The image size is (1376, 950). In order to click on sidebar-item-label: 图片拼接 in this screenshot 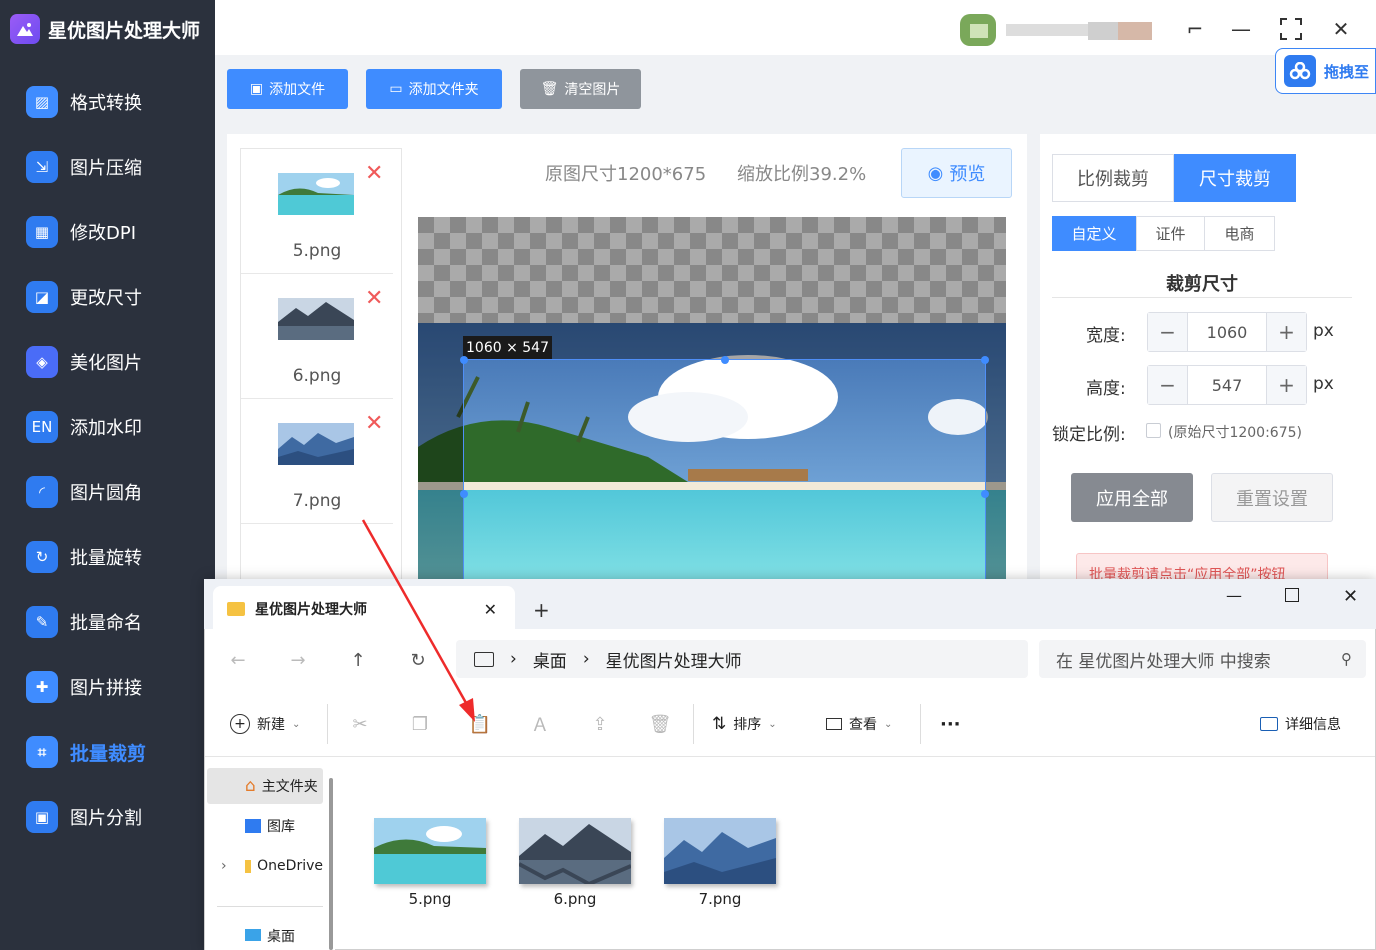, I will do `click(106, 688)`.